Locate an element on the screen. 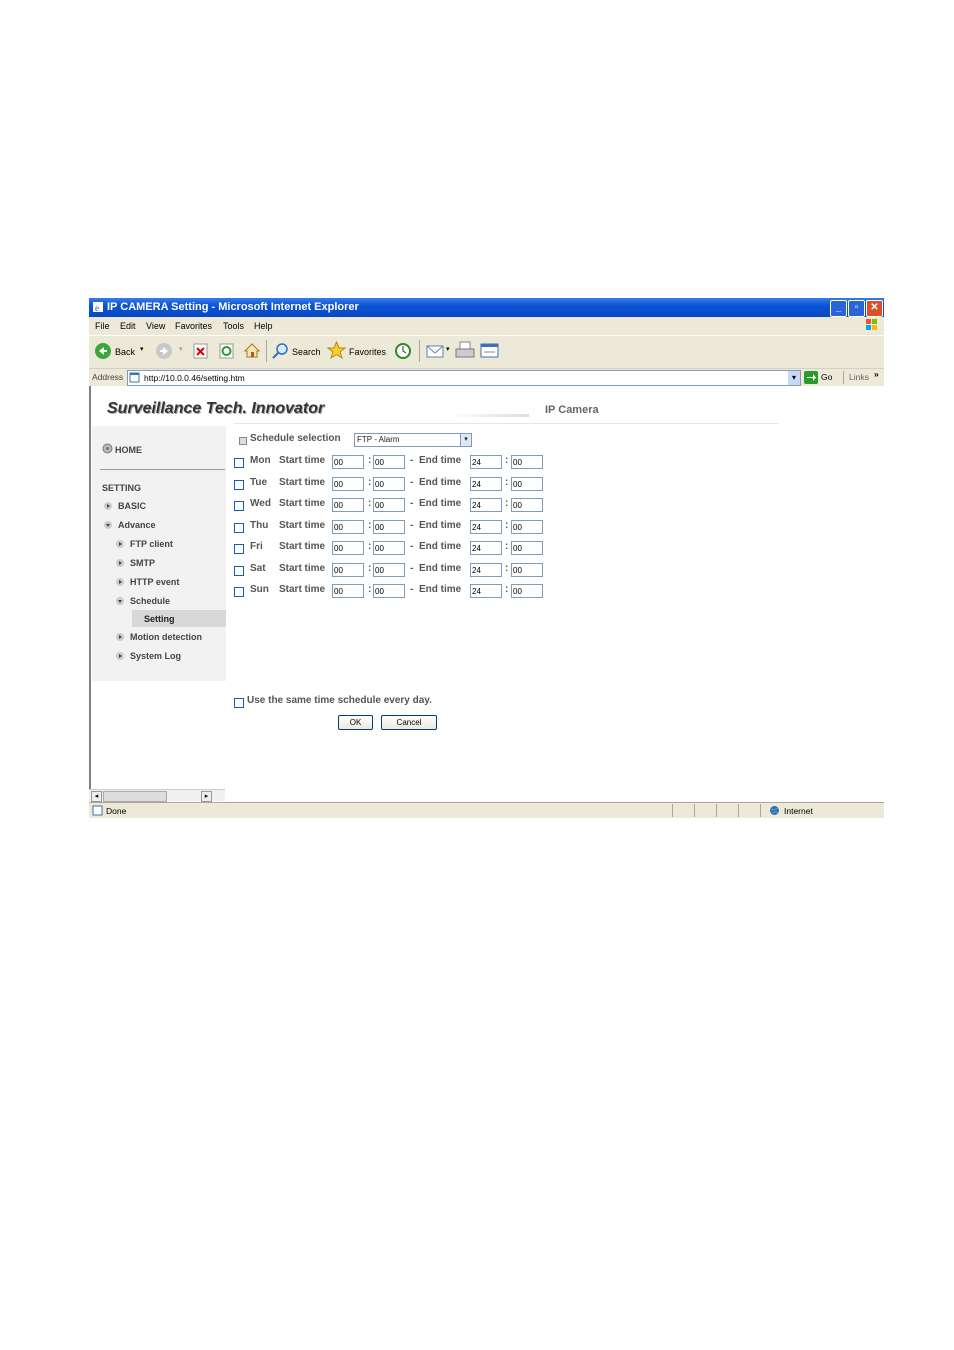  address-dropdown-icon: ▾ is located at coordinates (794, 378).